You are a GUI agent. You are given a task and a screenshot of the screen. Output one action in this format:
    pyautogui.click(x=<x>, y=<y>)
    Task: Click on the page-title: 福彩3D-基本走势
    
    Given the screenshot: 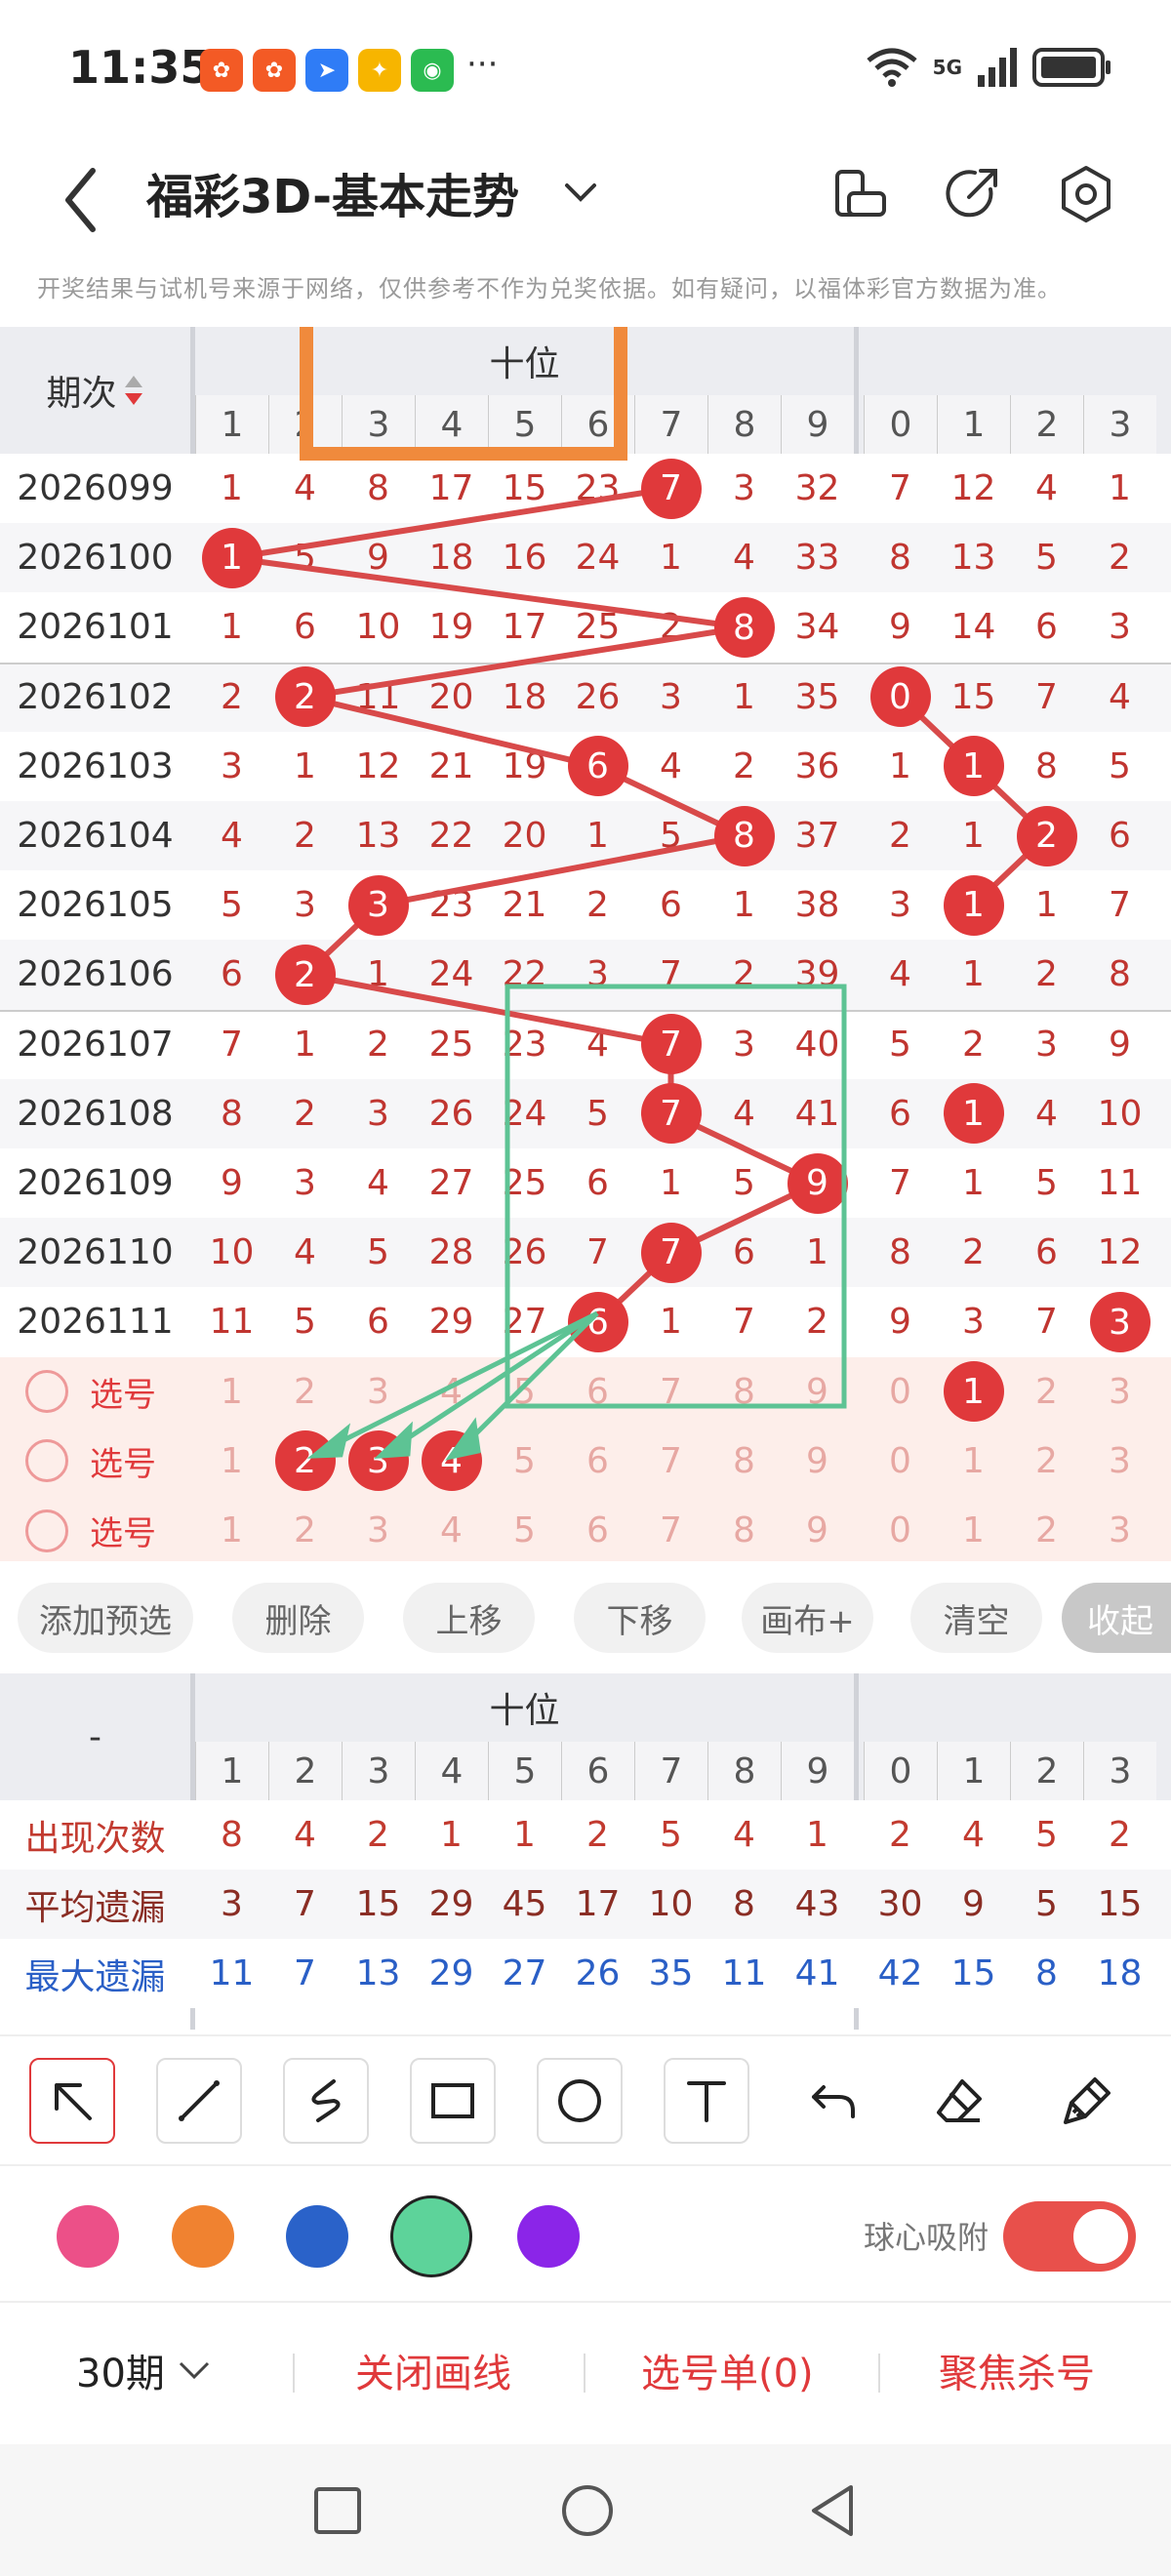 What is the action you would take?
    pyautogui.click(x=332, y=192)
    